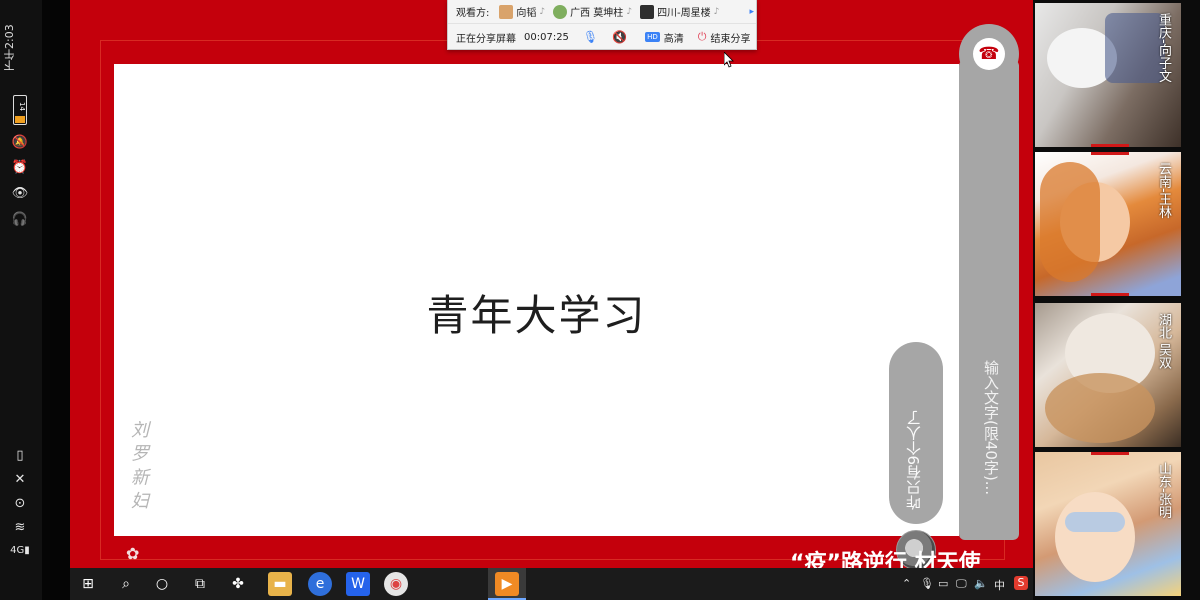  I want to click on tray-app-icon: S, so click(1021, 583).